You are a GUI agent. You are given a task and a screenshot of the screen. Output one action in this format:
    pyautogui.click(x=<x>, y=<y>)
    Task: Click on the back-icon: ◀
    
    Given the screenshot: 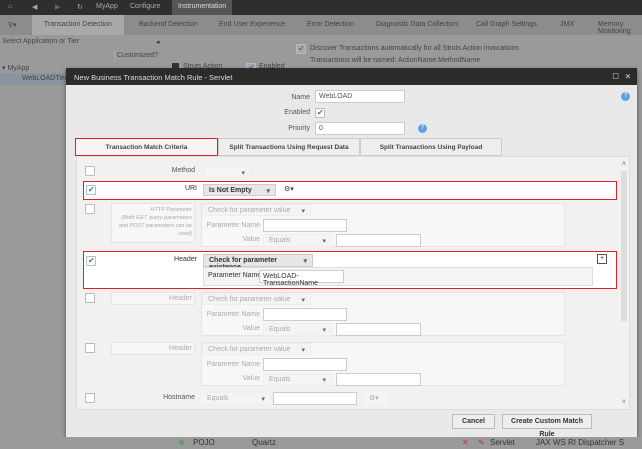 What is the action you would take?
    pyautogui.click(x=34, y=7)
    